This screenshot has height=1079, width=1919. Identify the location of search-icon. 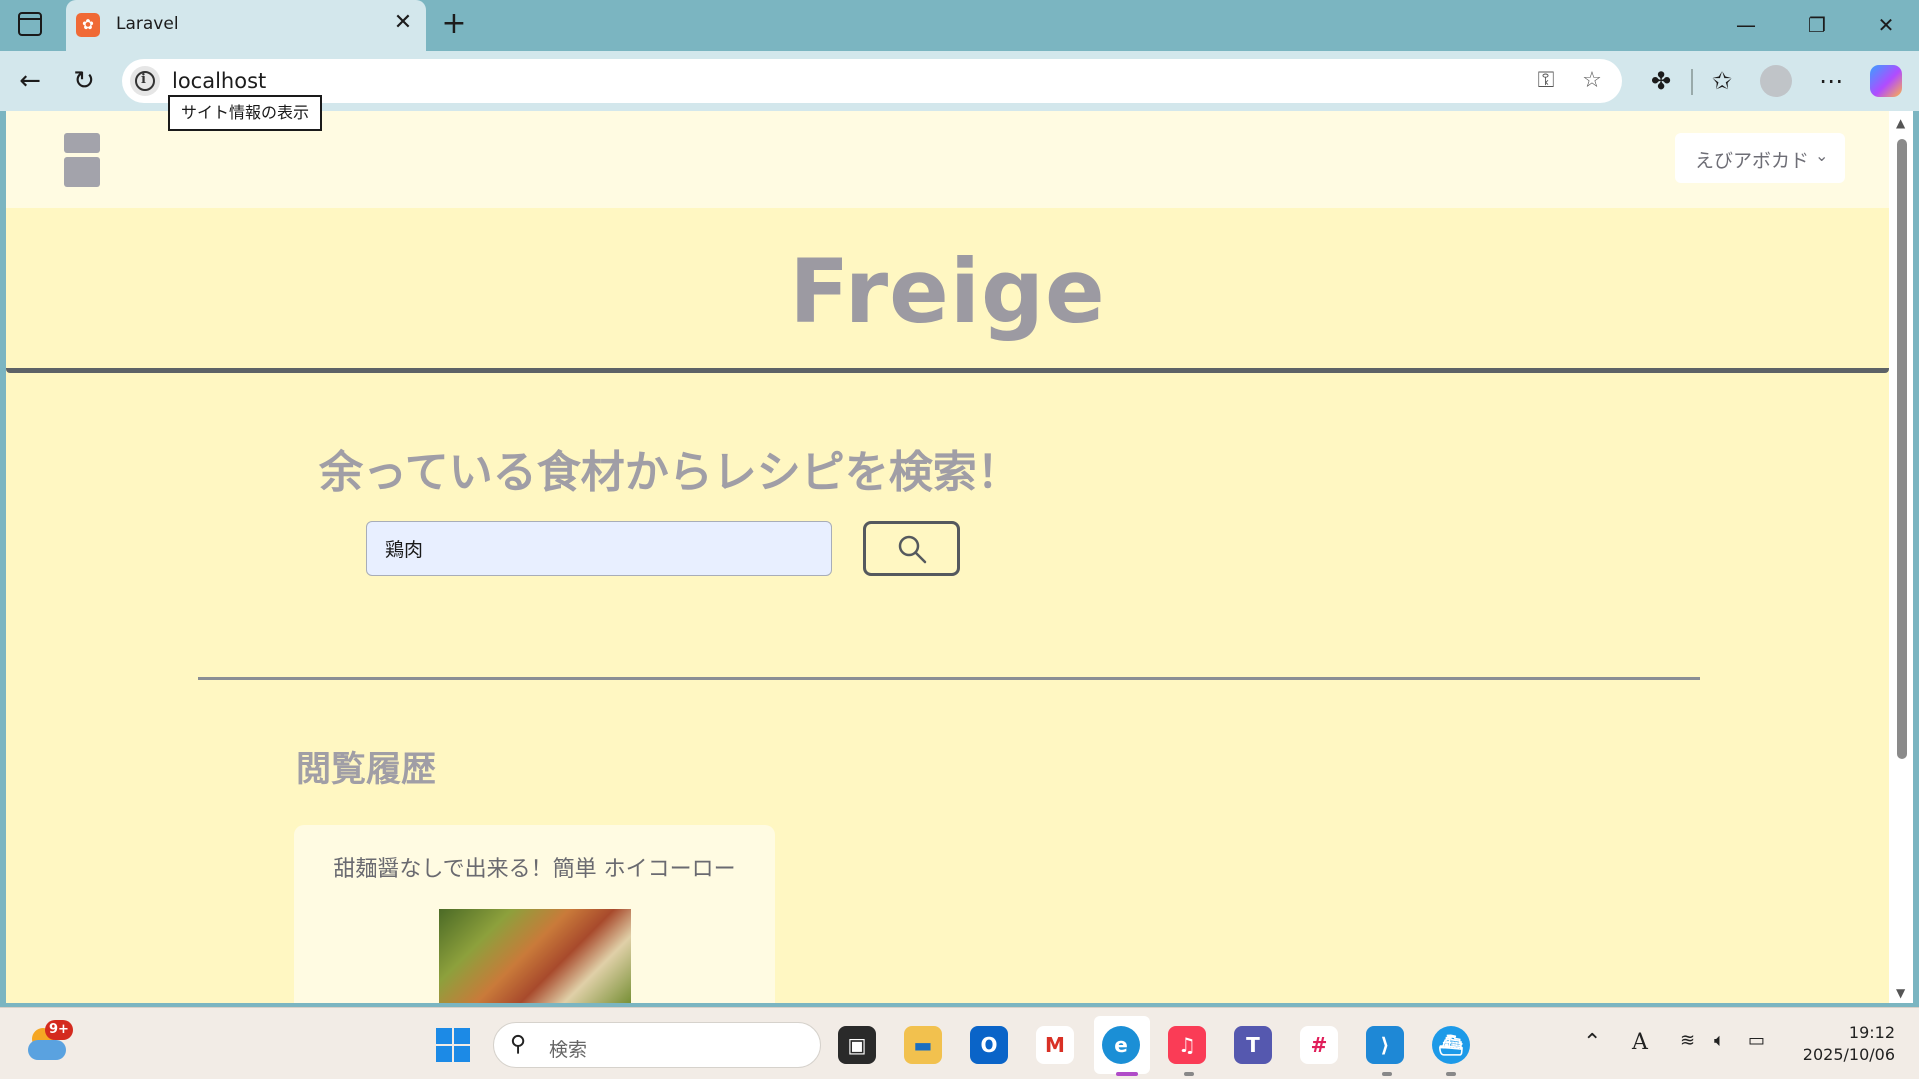
(912, 549).